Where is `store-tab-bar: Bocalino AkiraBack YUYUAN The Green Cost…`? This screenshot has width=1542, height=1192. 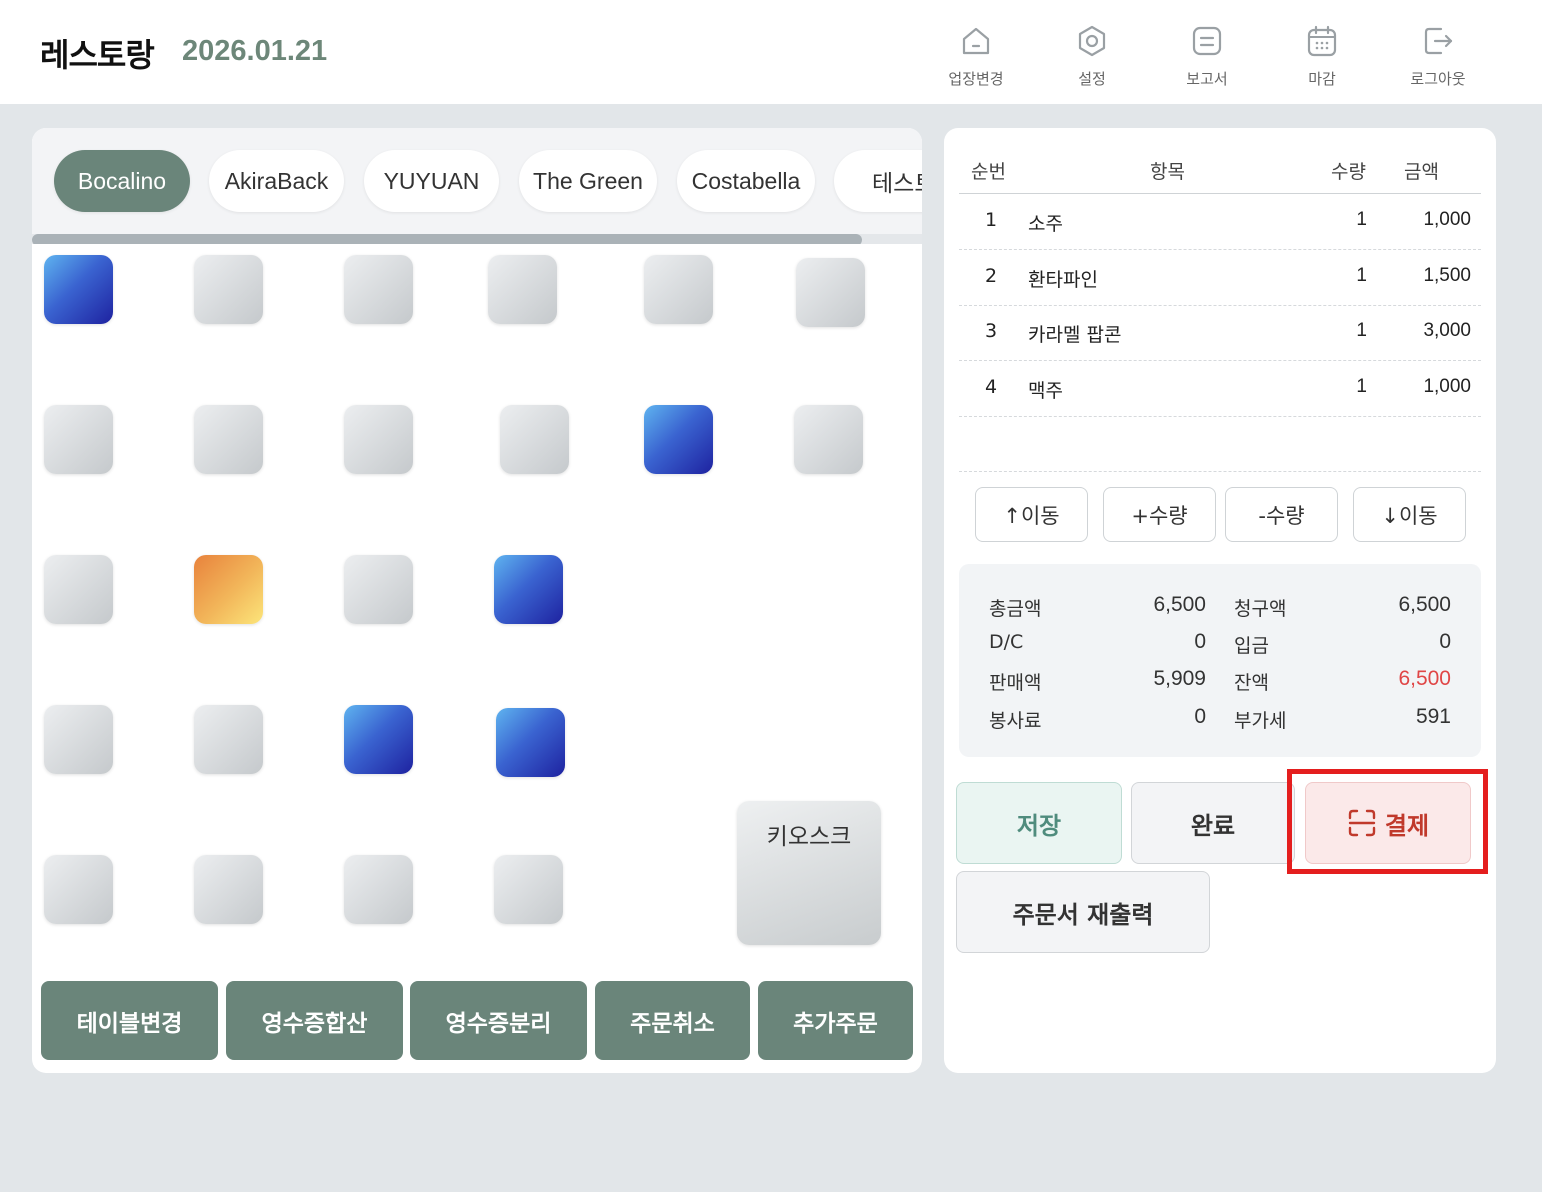
store-tab-bar: Bocalino AkiraBack YUYUAN The Green Cost… is located at coordinates (477, 186).